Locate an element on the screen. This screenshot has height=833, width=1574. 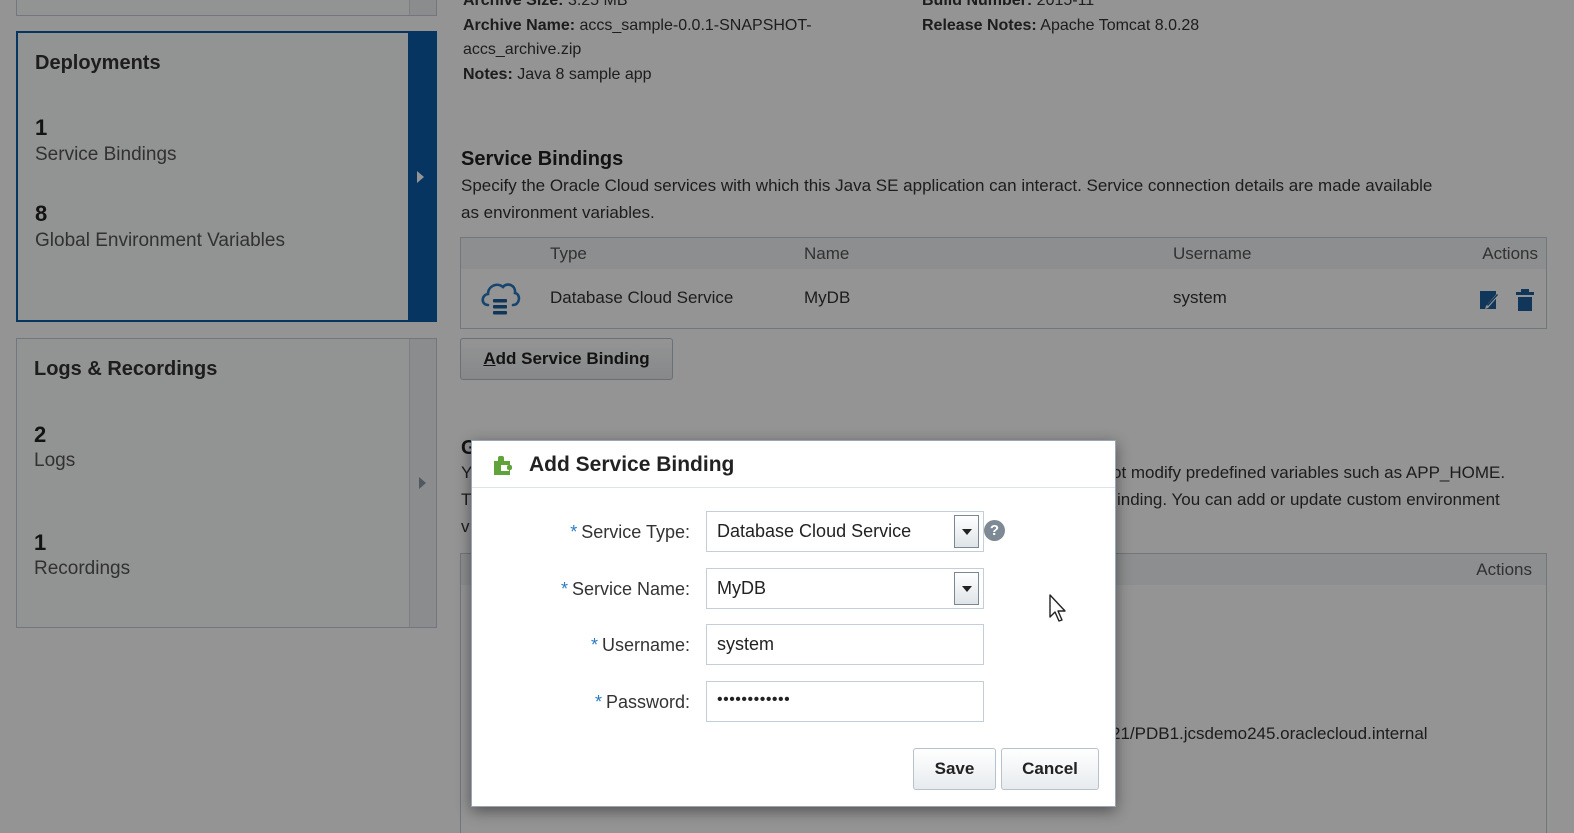
username-field: system is located at coordinates (845, 644).